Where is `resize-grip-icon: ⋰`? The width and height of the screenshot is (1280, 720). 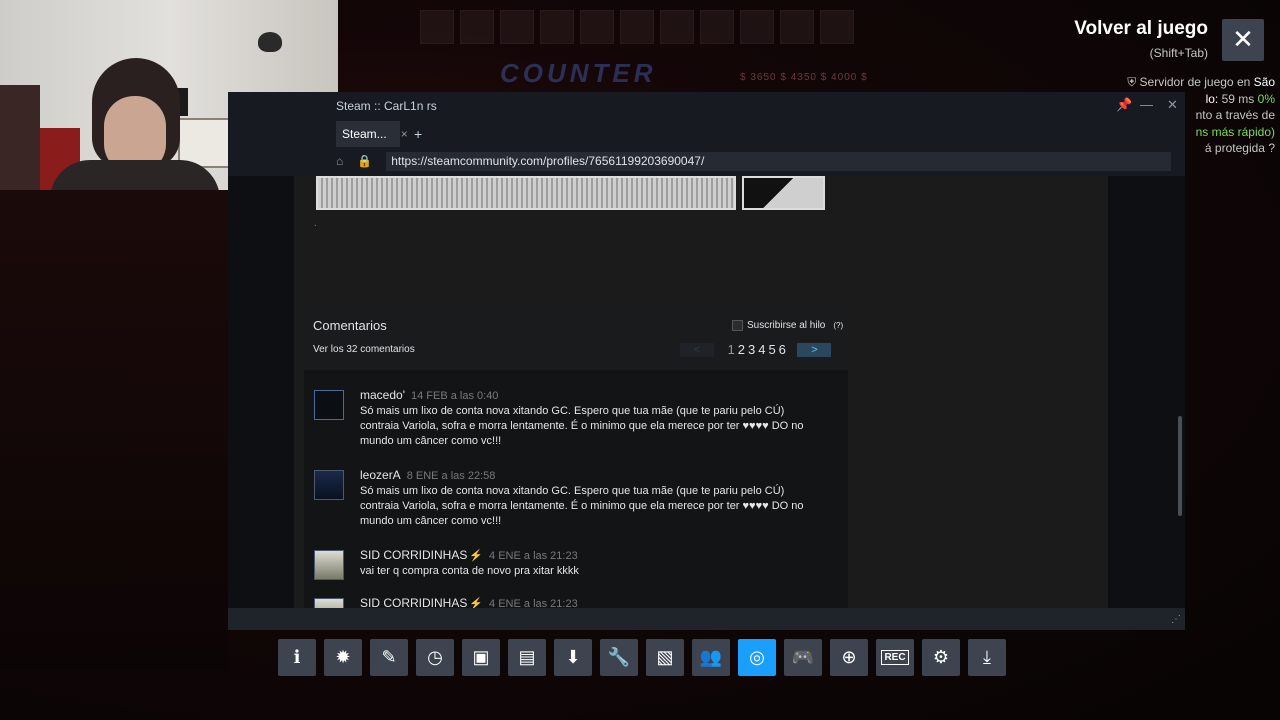
resize-grip-icon: ⋰ is located at coordinates (1176, 619).